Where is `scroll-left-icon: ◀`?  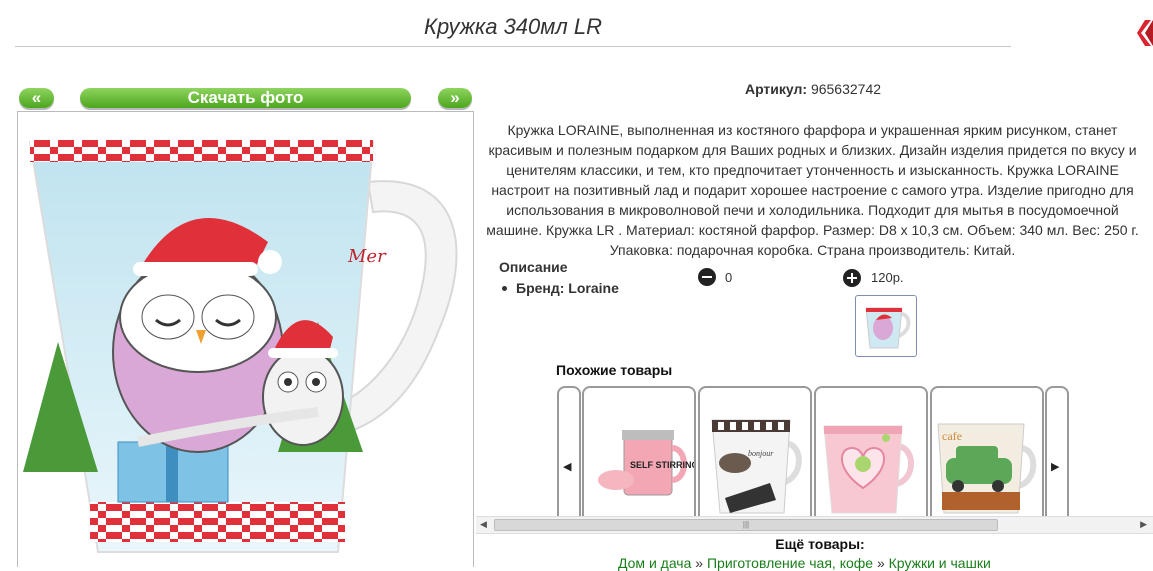 scroll-left-icon: ◀ is located at coordinates (483, 524).